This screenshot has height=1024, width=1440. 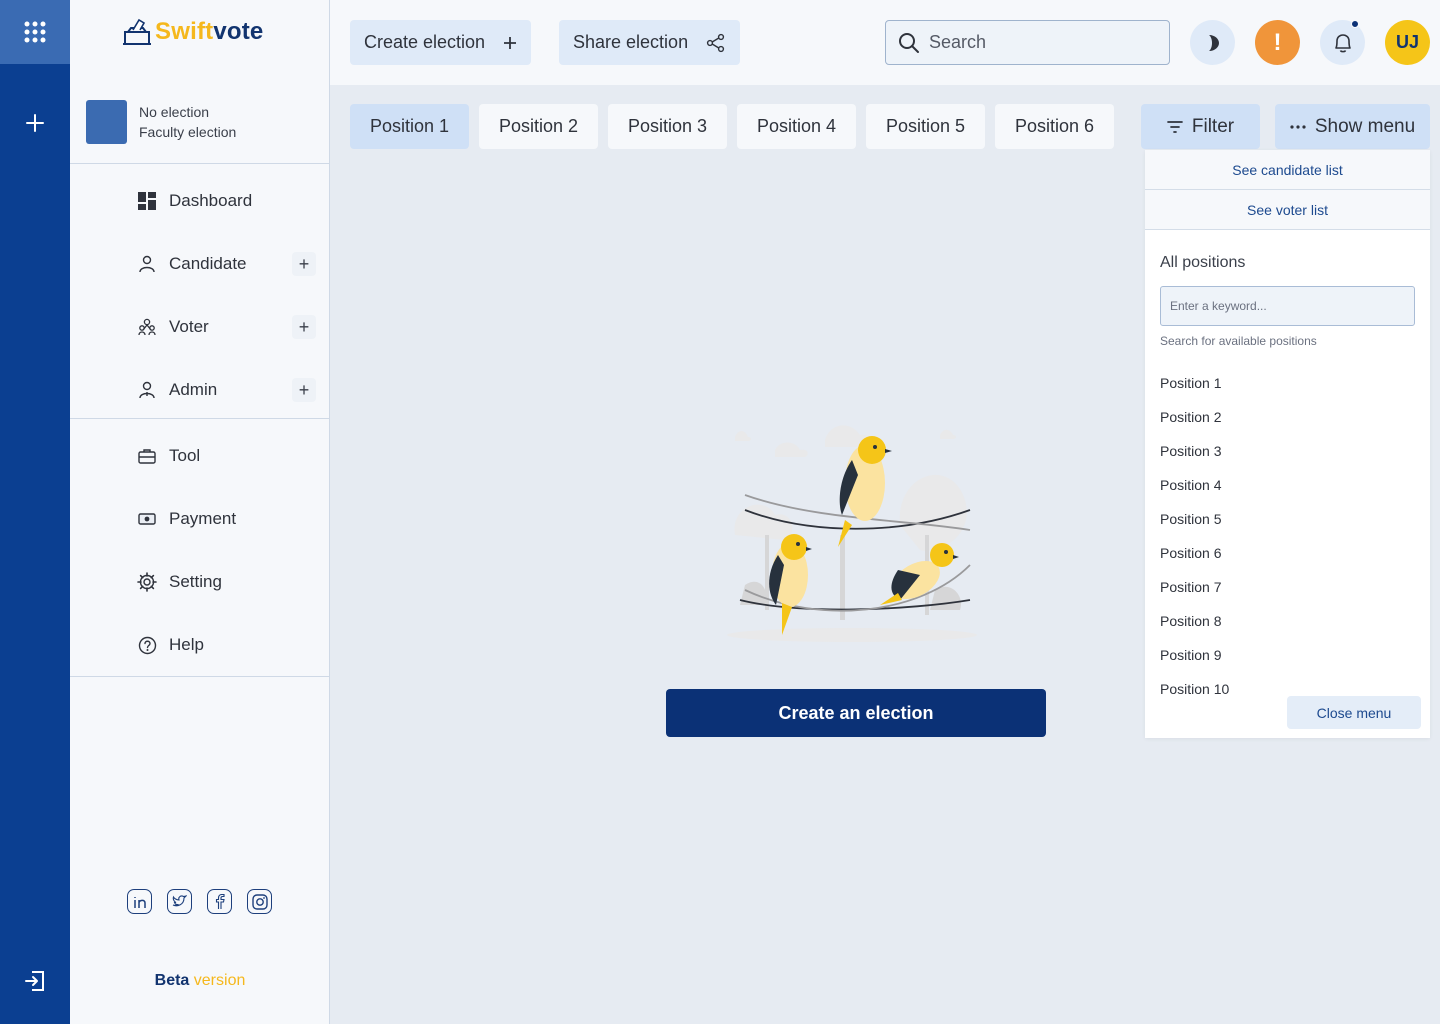 I want to click on share-election-label: Share election, so click(x=631, y=42).